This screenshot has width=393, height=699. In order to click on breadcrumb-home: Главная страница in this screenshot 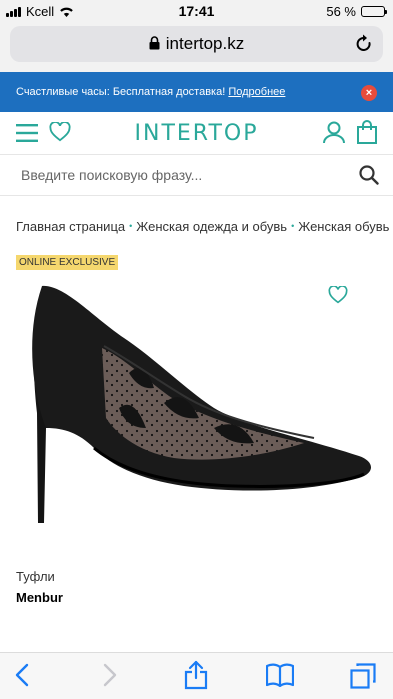, I will do `click(70, 226)`.